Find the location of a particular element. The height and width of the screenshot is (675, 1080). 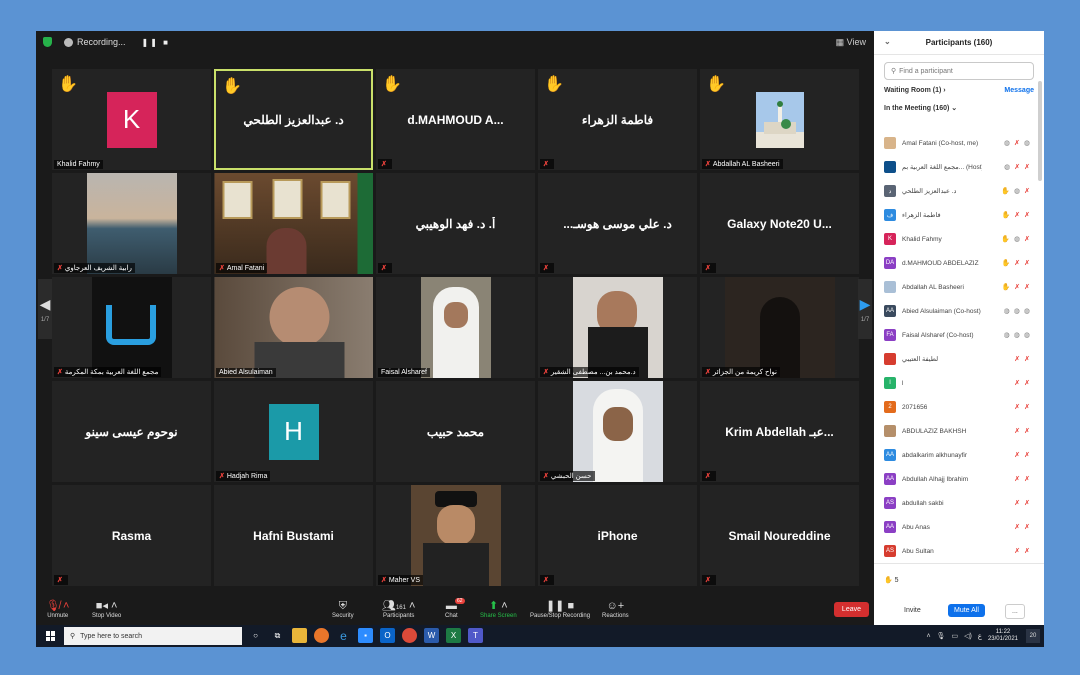

security-shield-icon is located at coordinates (47, 42).